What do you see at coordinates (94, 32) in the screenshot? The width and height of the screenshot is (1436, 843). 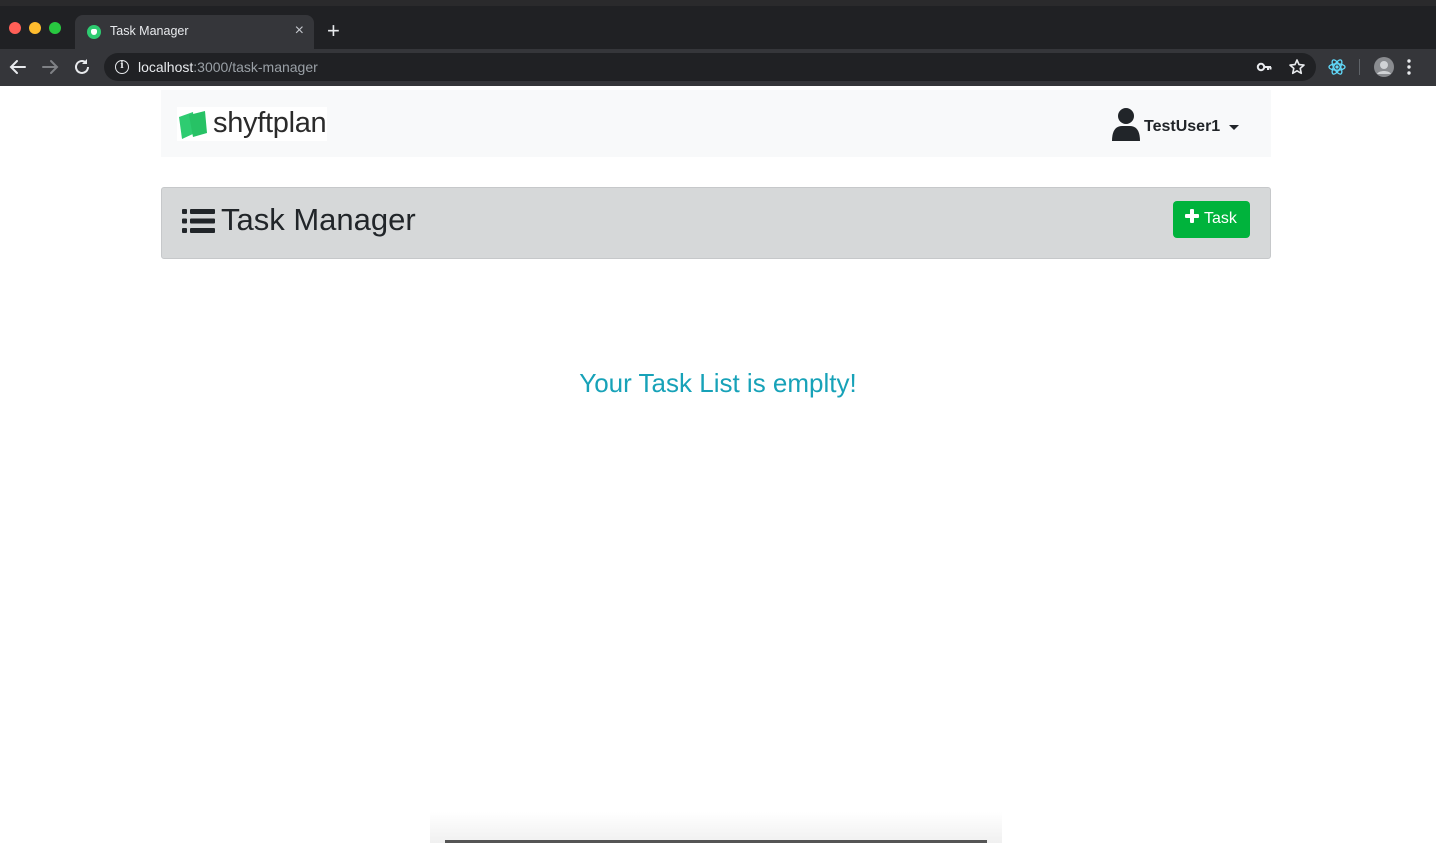 I see `tab-favicon-icon` at bounding box center [94, 32].